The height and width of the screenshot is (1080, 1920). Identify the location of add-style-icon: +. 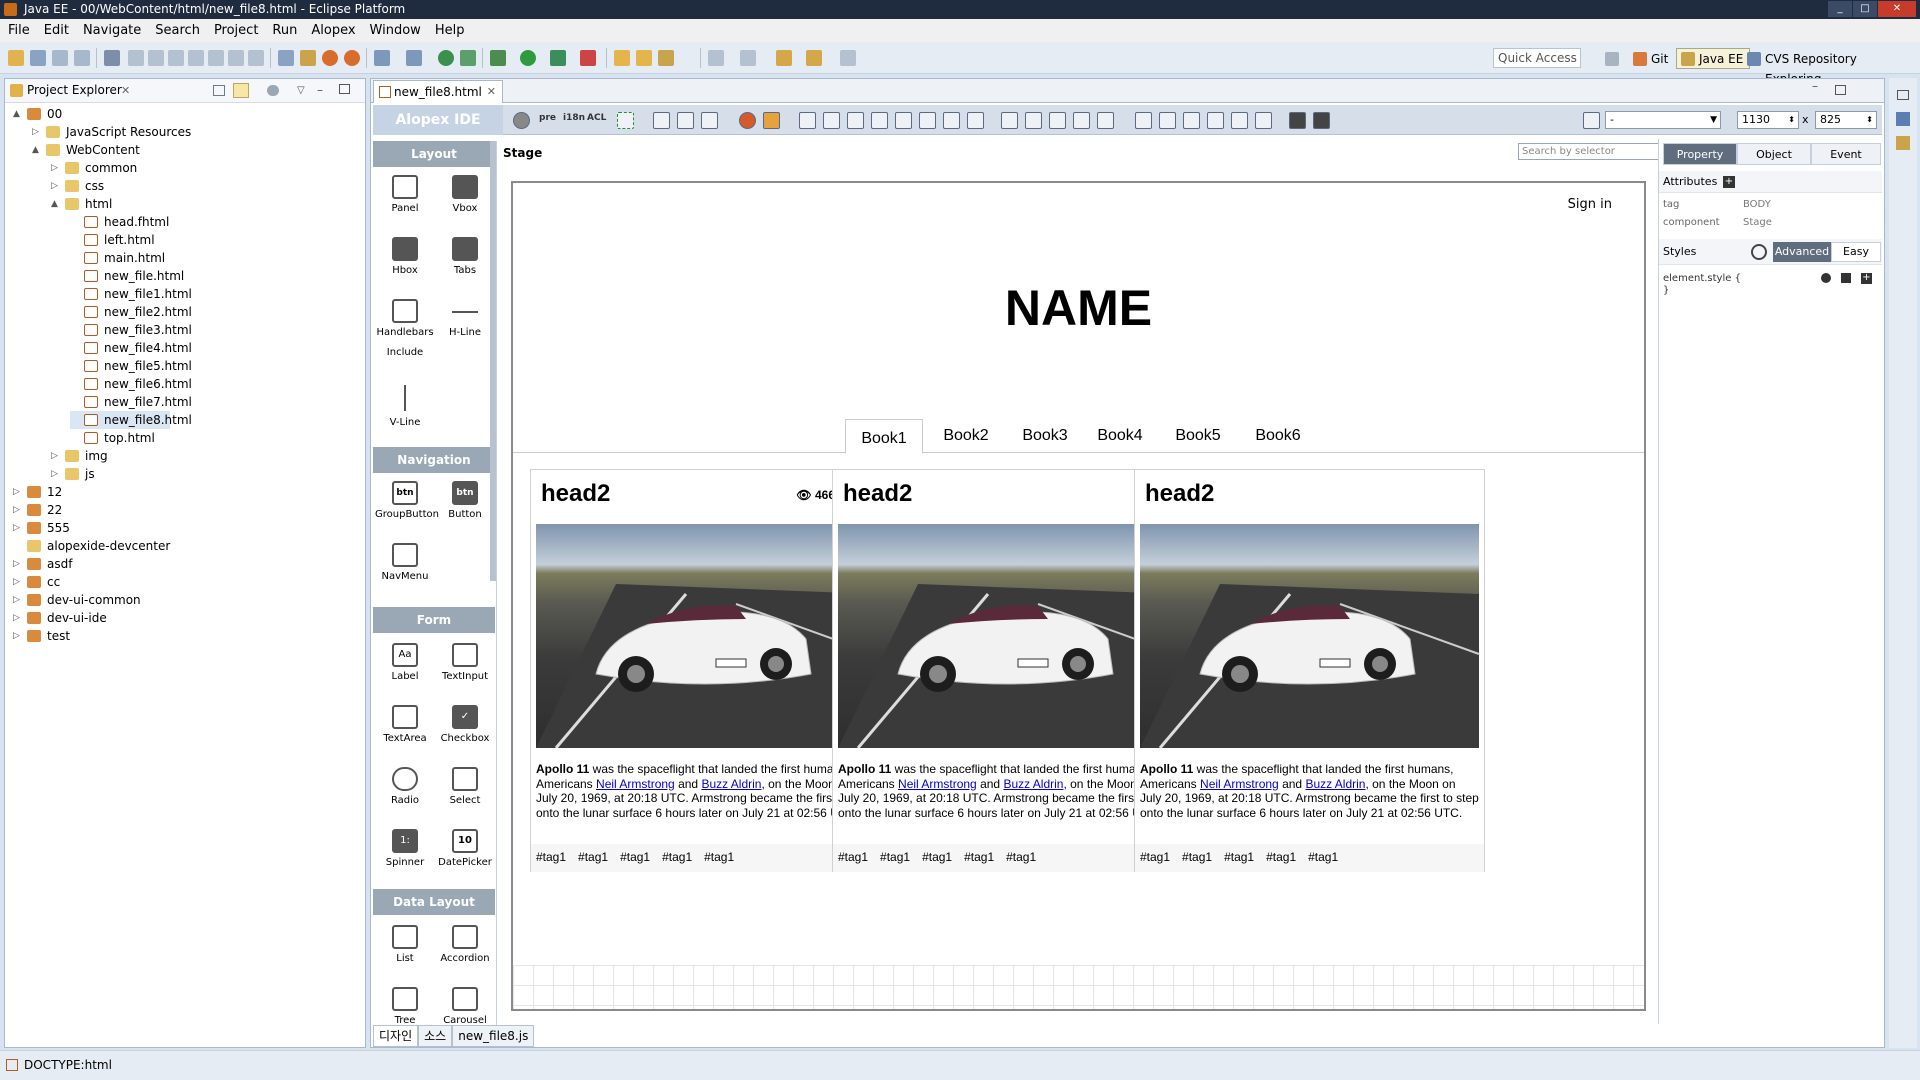
(1866, 278).